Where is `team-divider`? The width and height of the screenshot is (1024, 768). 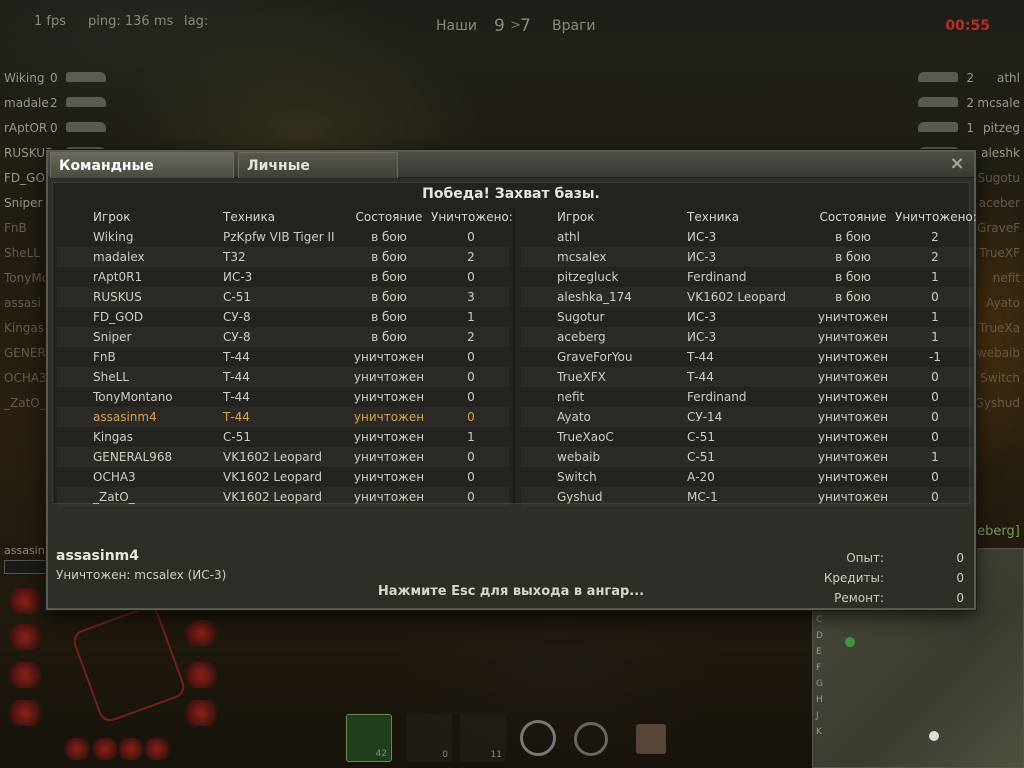
team-divider is located at coordinates (514, 355).